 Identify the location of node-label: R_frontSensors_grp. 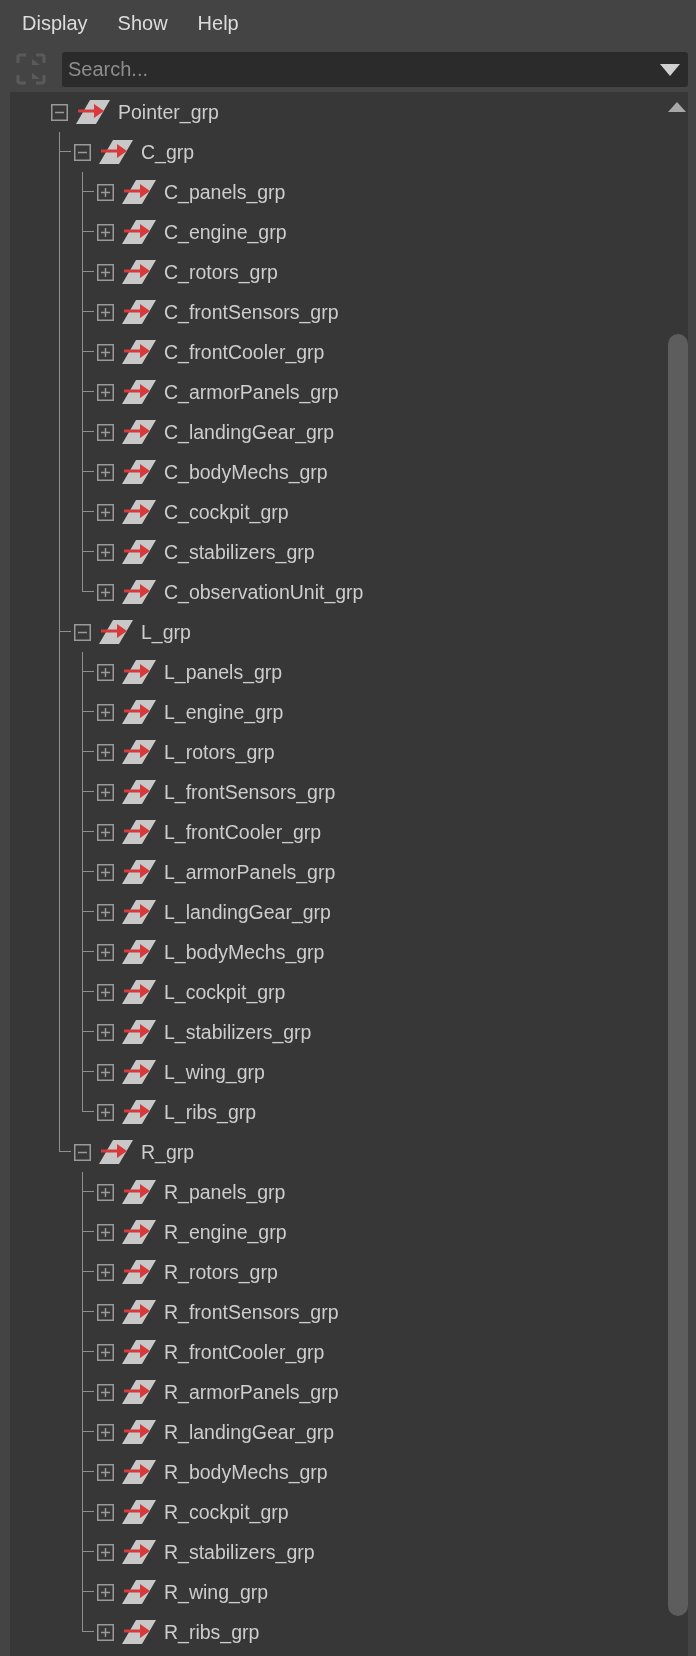
(251, 1312).